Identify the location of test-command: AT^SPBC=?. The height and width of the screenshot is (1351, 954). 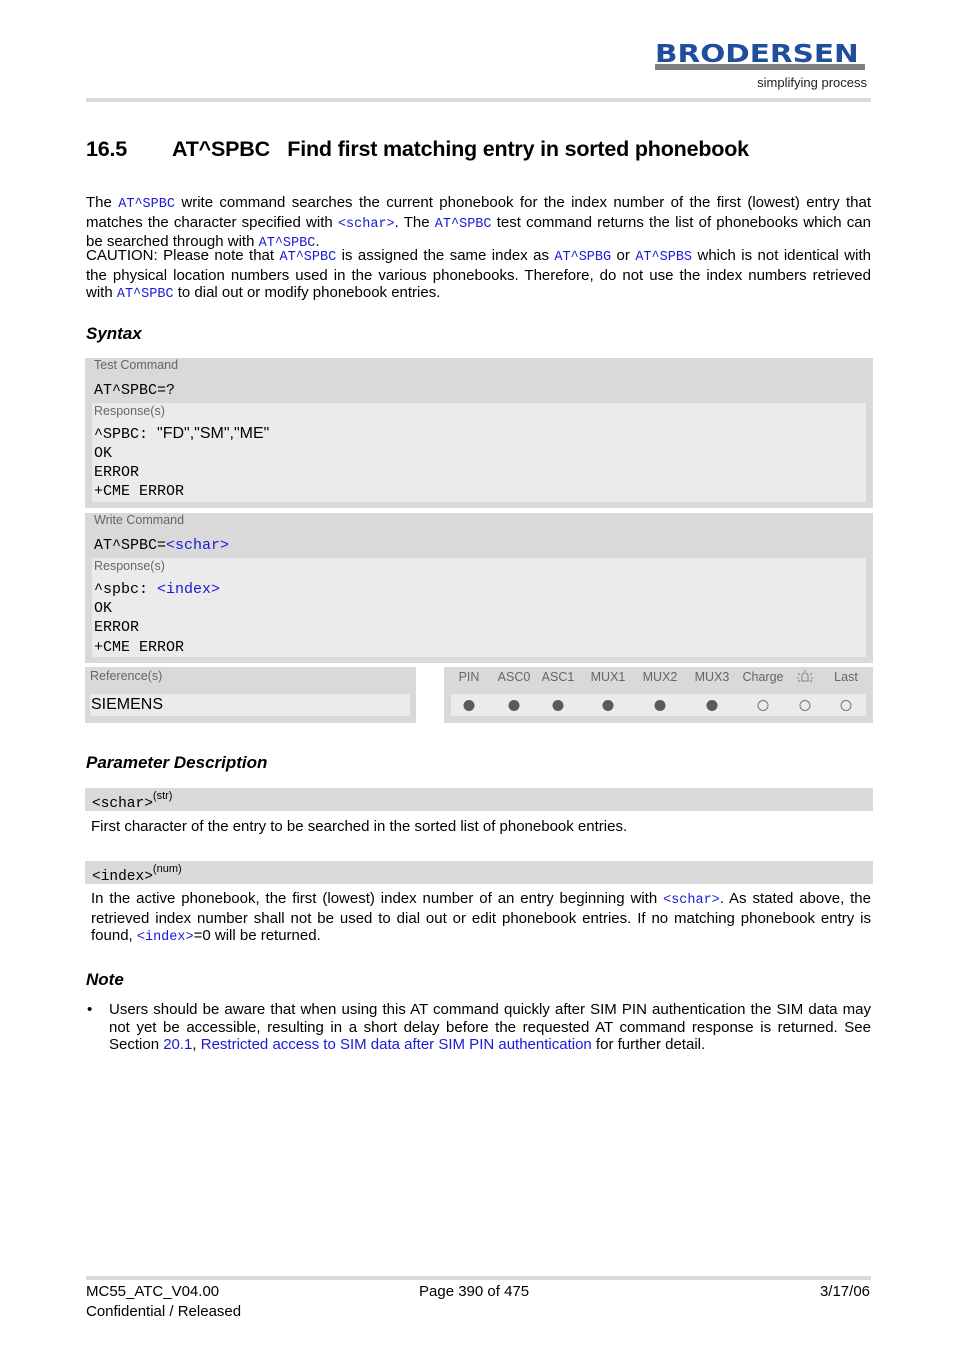
(135, 390).